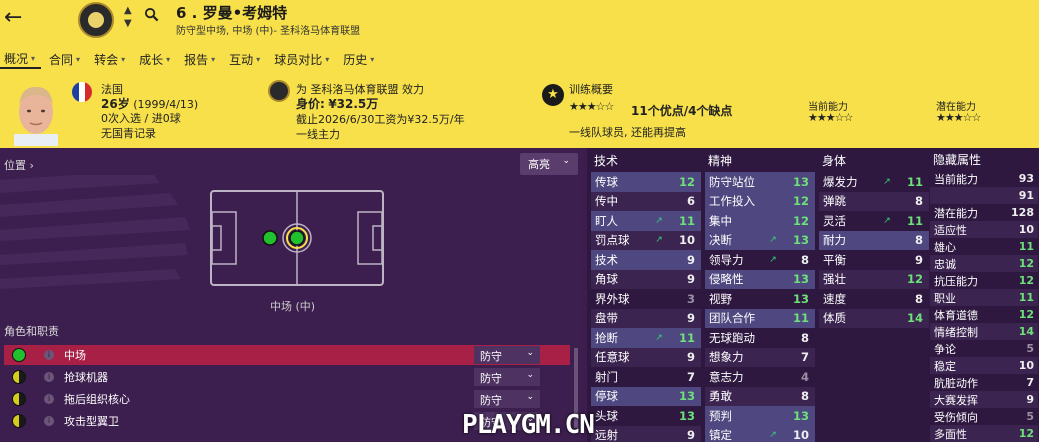  Describe the element at coordinates (773, 435) in the screenshot. I see `trend-up-icon: ↗` at that location.